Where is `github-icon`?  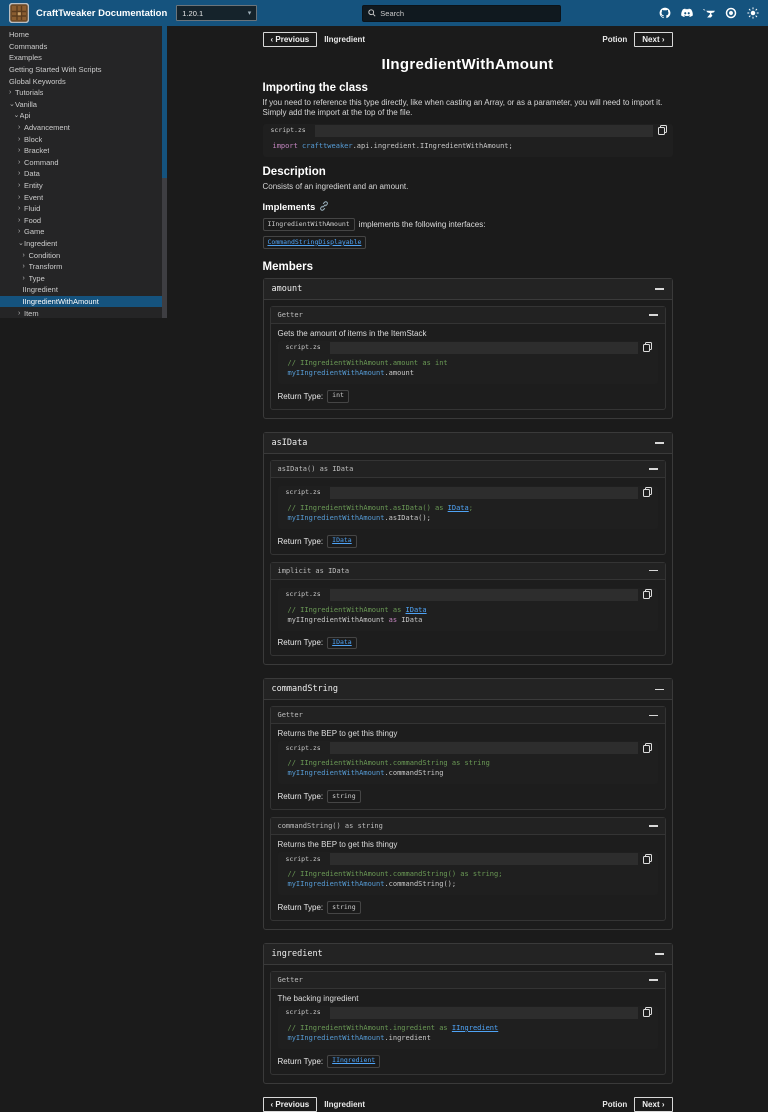 github-icon is located at coordinates (665, 13).